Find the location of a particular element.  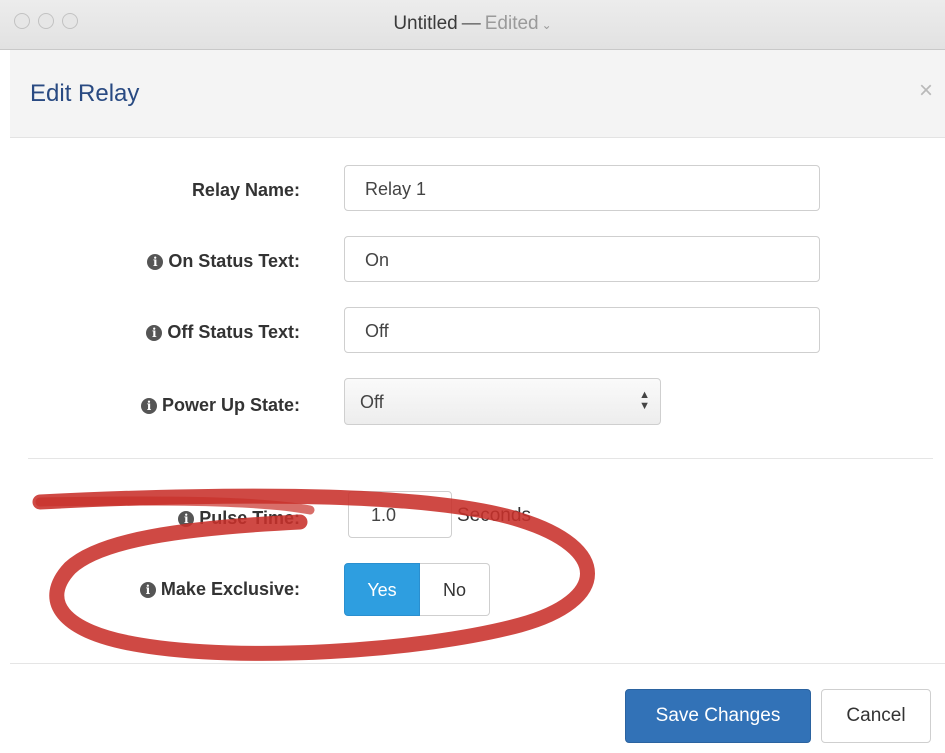

off-status-text-label: i Off Status Text: is located at coordinates (150, 332).